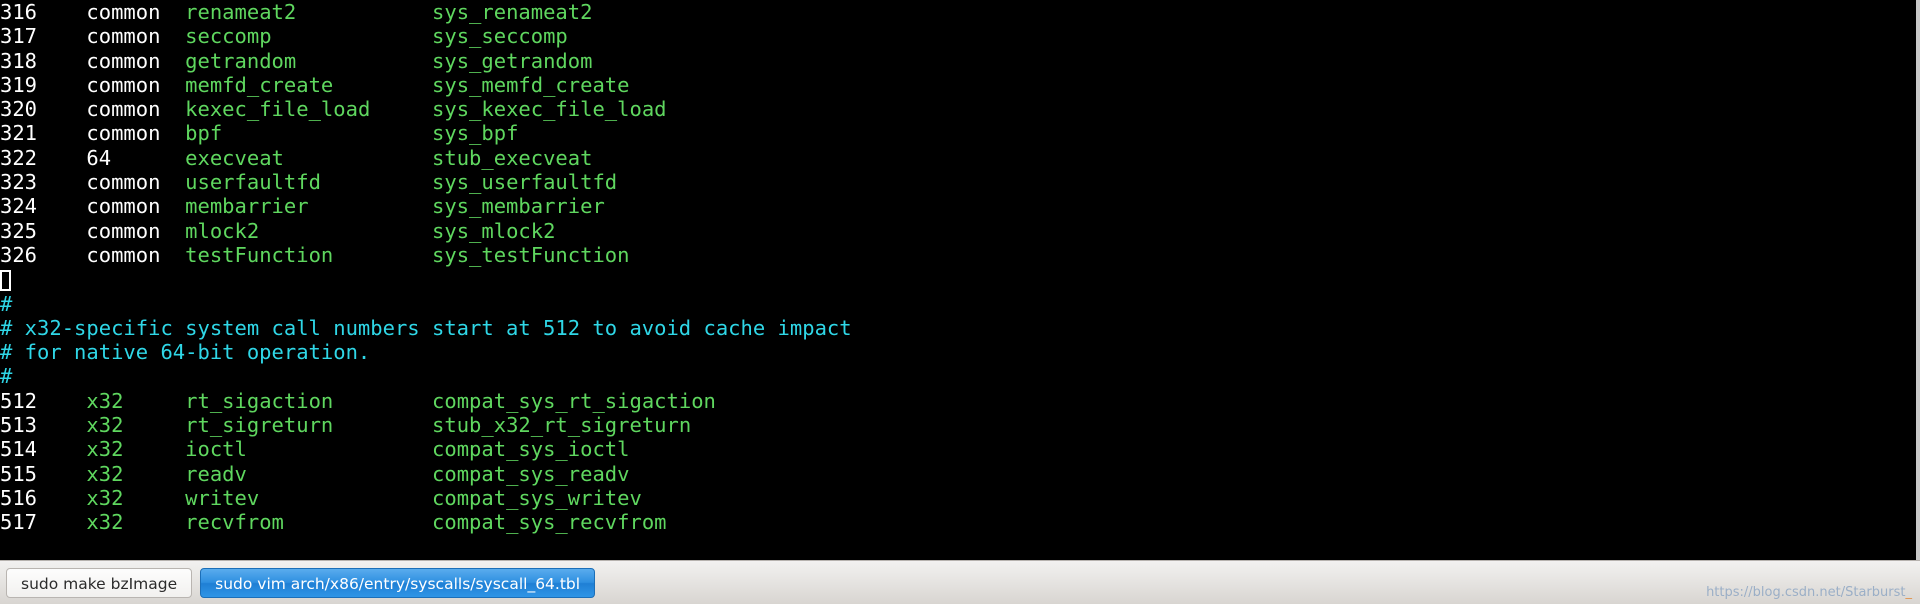 The width and height of the screenshot is (1920, 604). Describe the element at coordinates (216, 473) in the screenshot. I see `syscall-name: readv` at that location.